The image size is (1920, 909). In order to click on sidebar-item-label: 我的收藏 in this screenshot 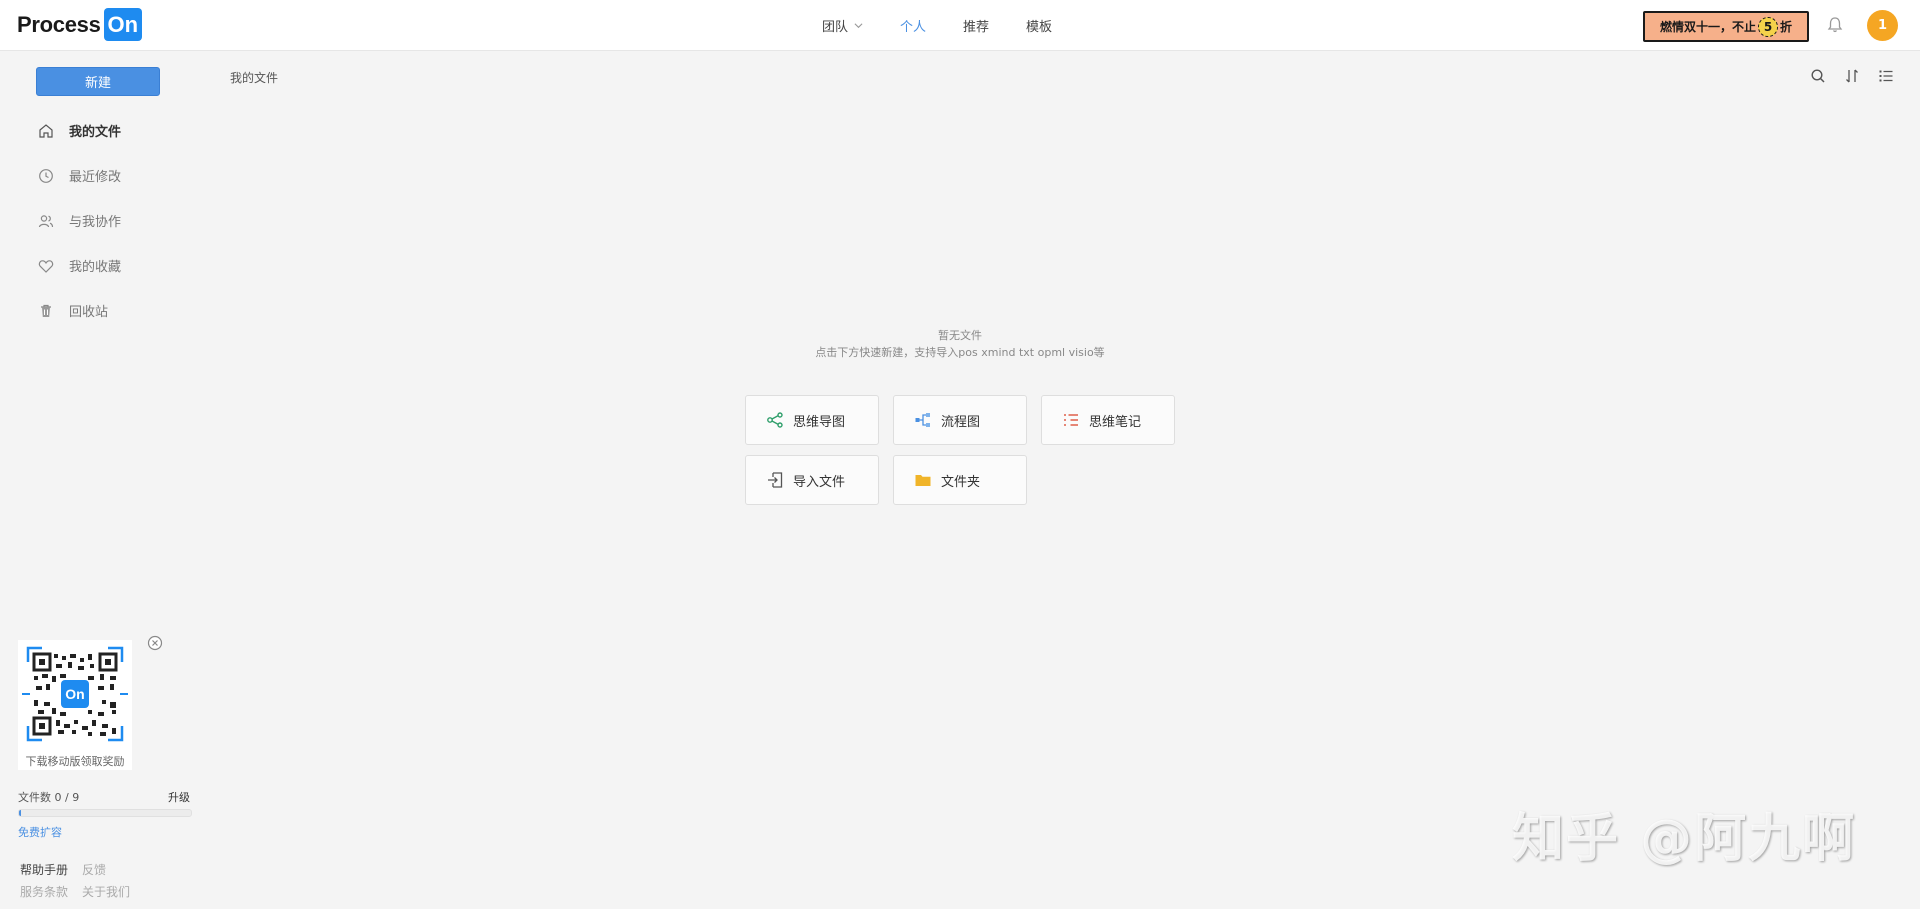, I will do `click(95, 267)`.